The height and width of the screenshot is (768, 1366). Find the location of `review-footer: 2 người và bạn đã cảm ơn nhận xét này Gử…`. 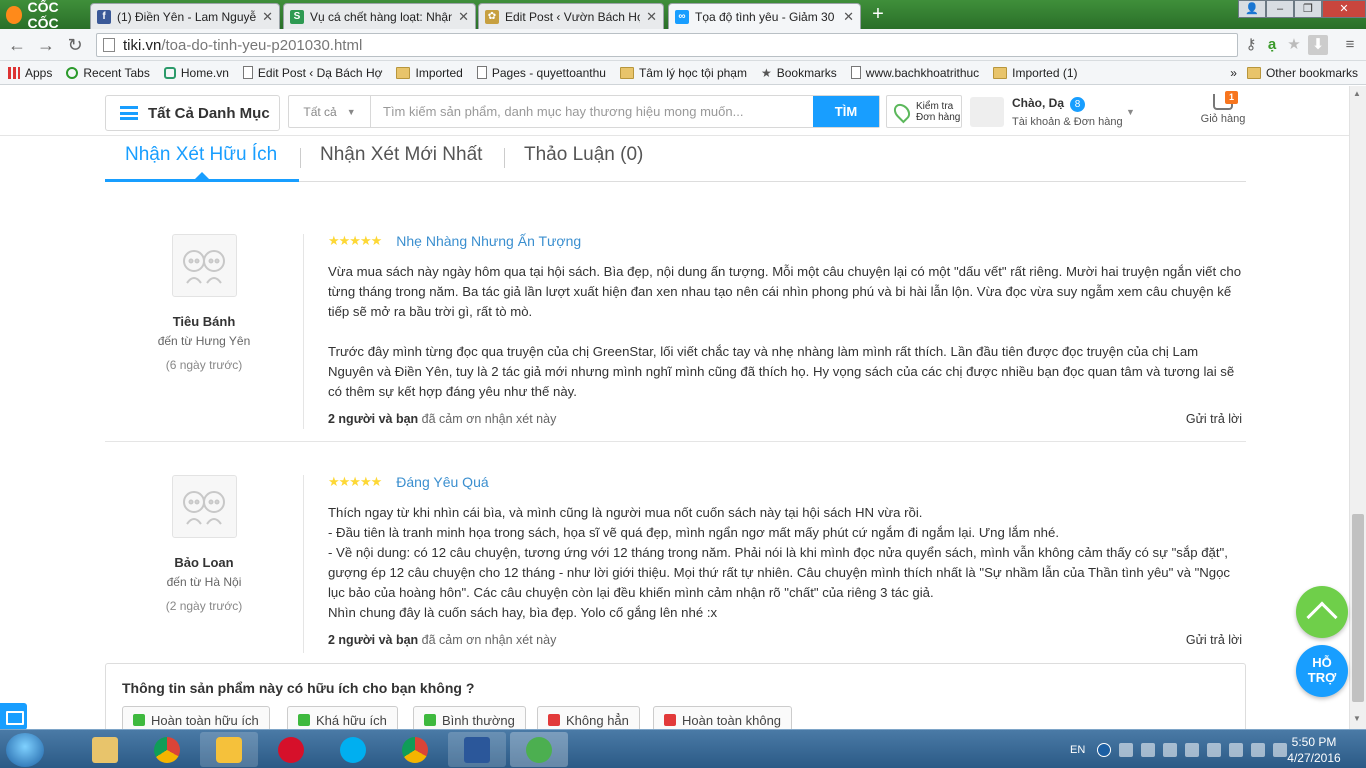

review-footer: 2 người và bạn đã cảm ơn nhận xét này Gử… is located at coordinates (785, 419).